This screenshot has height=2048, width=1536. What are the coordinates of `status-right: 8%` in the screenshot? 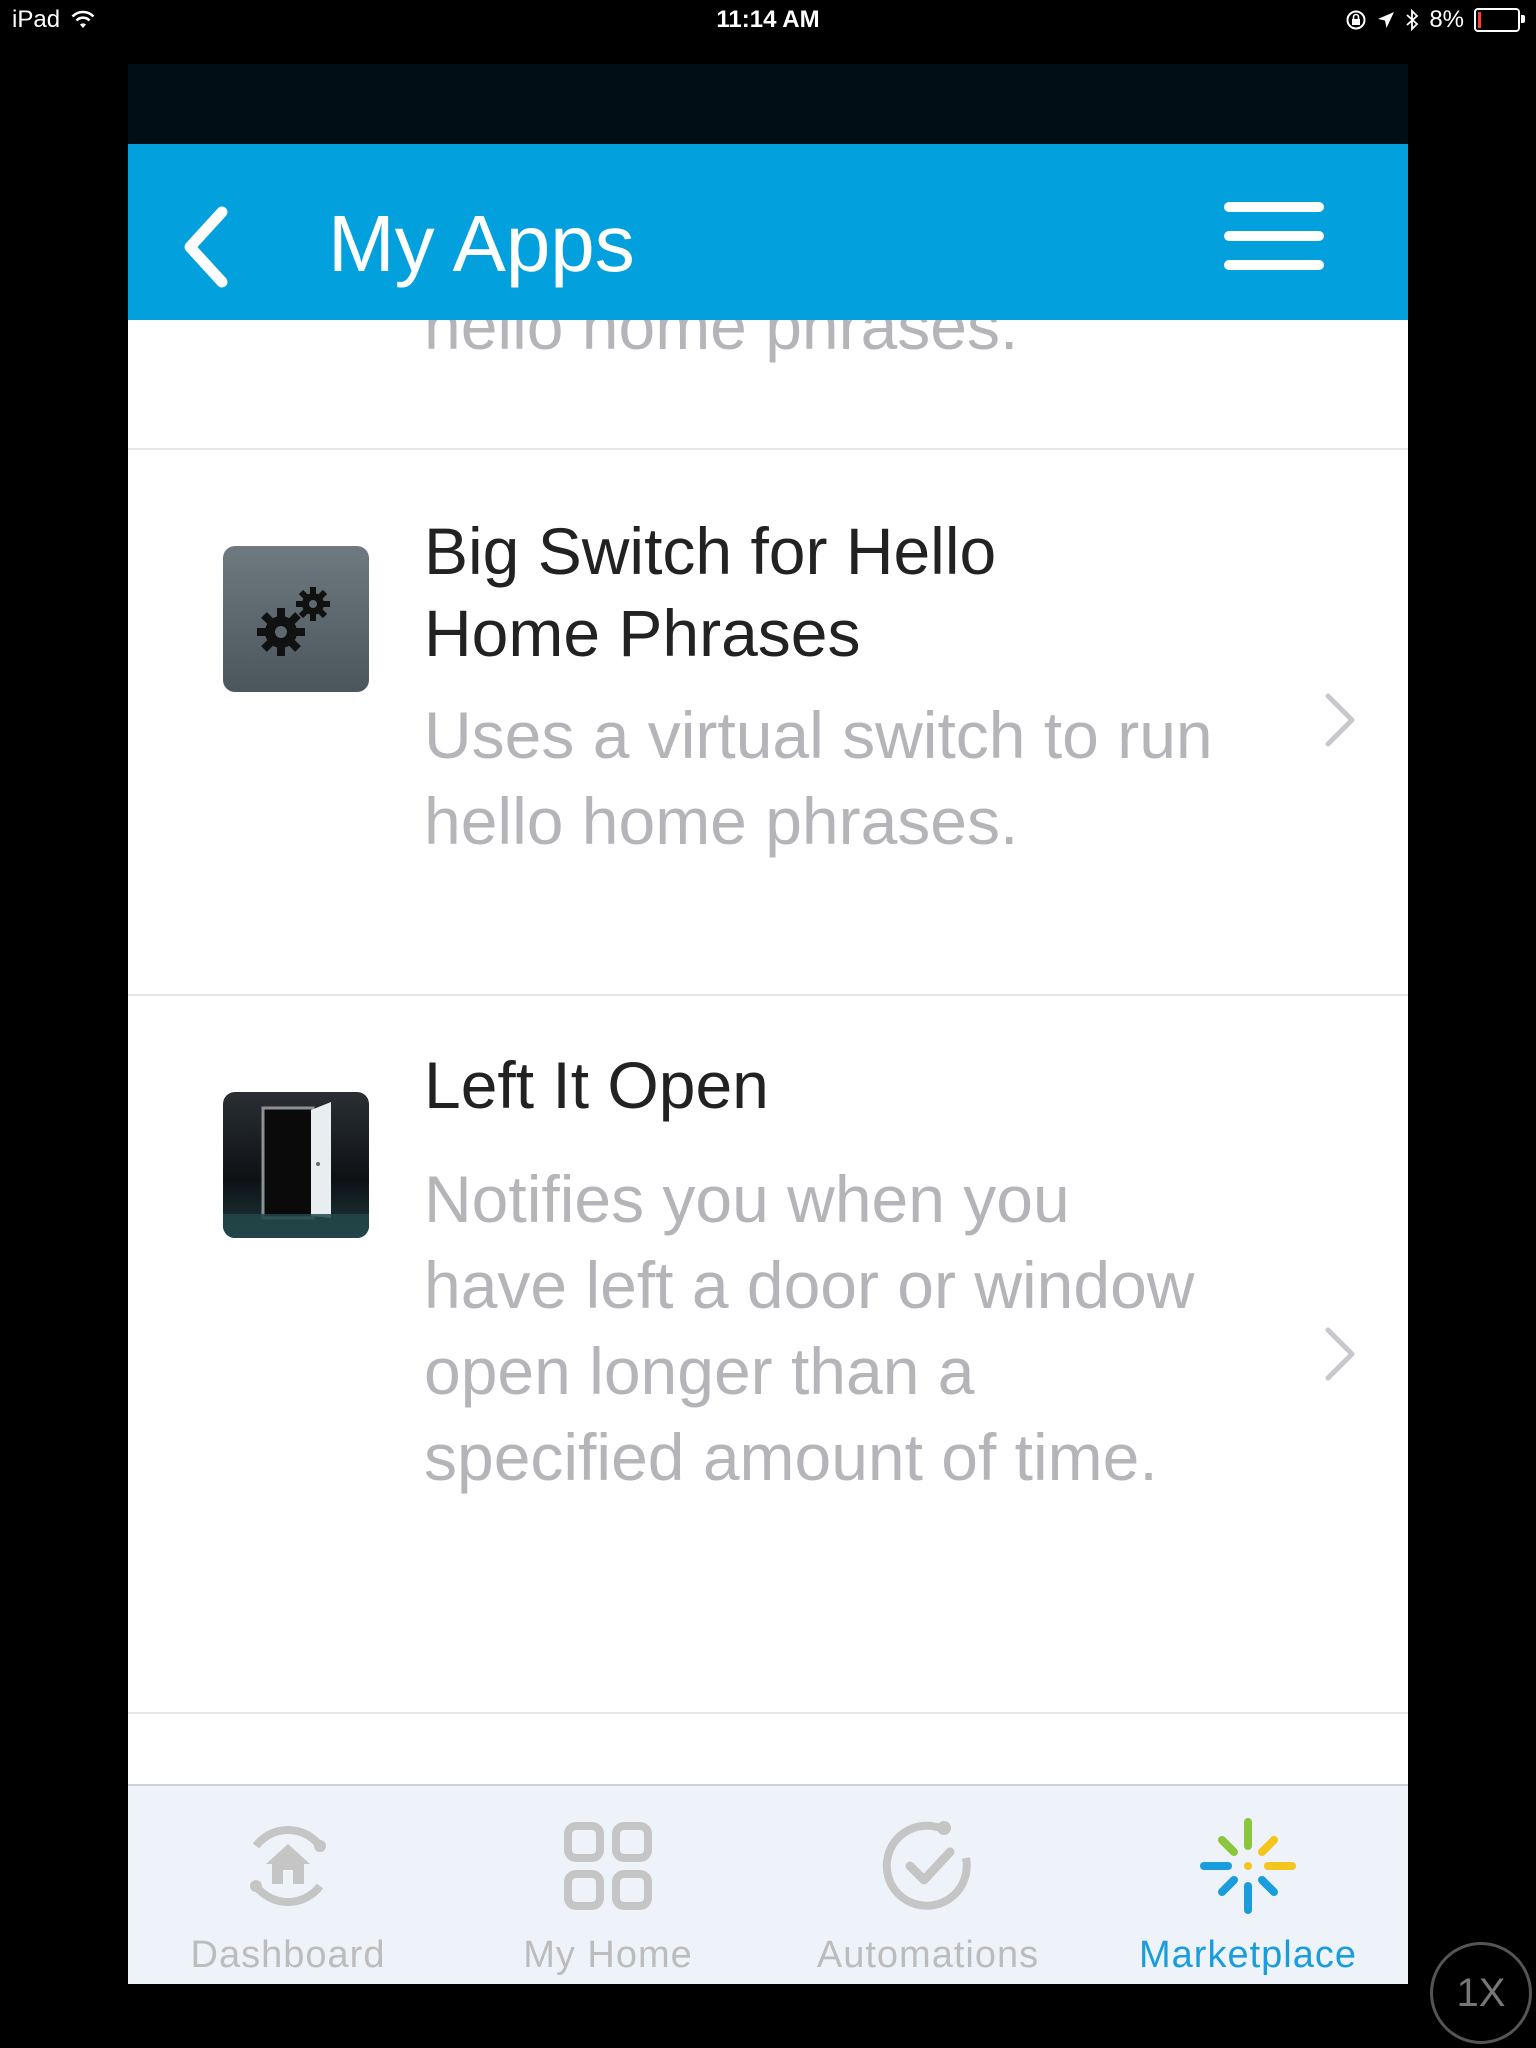 It's located at (1435, 20).